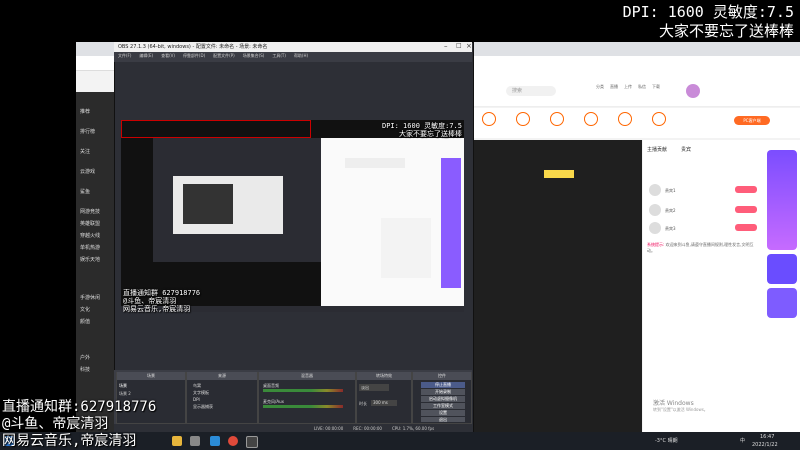  Describe the element at coordinates (782, 200) in the screenshot. I see `promo-banner` at that location.